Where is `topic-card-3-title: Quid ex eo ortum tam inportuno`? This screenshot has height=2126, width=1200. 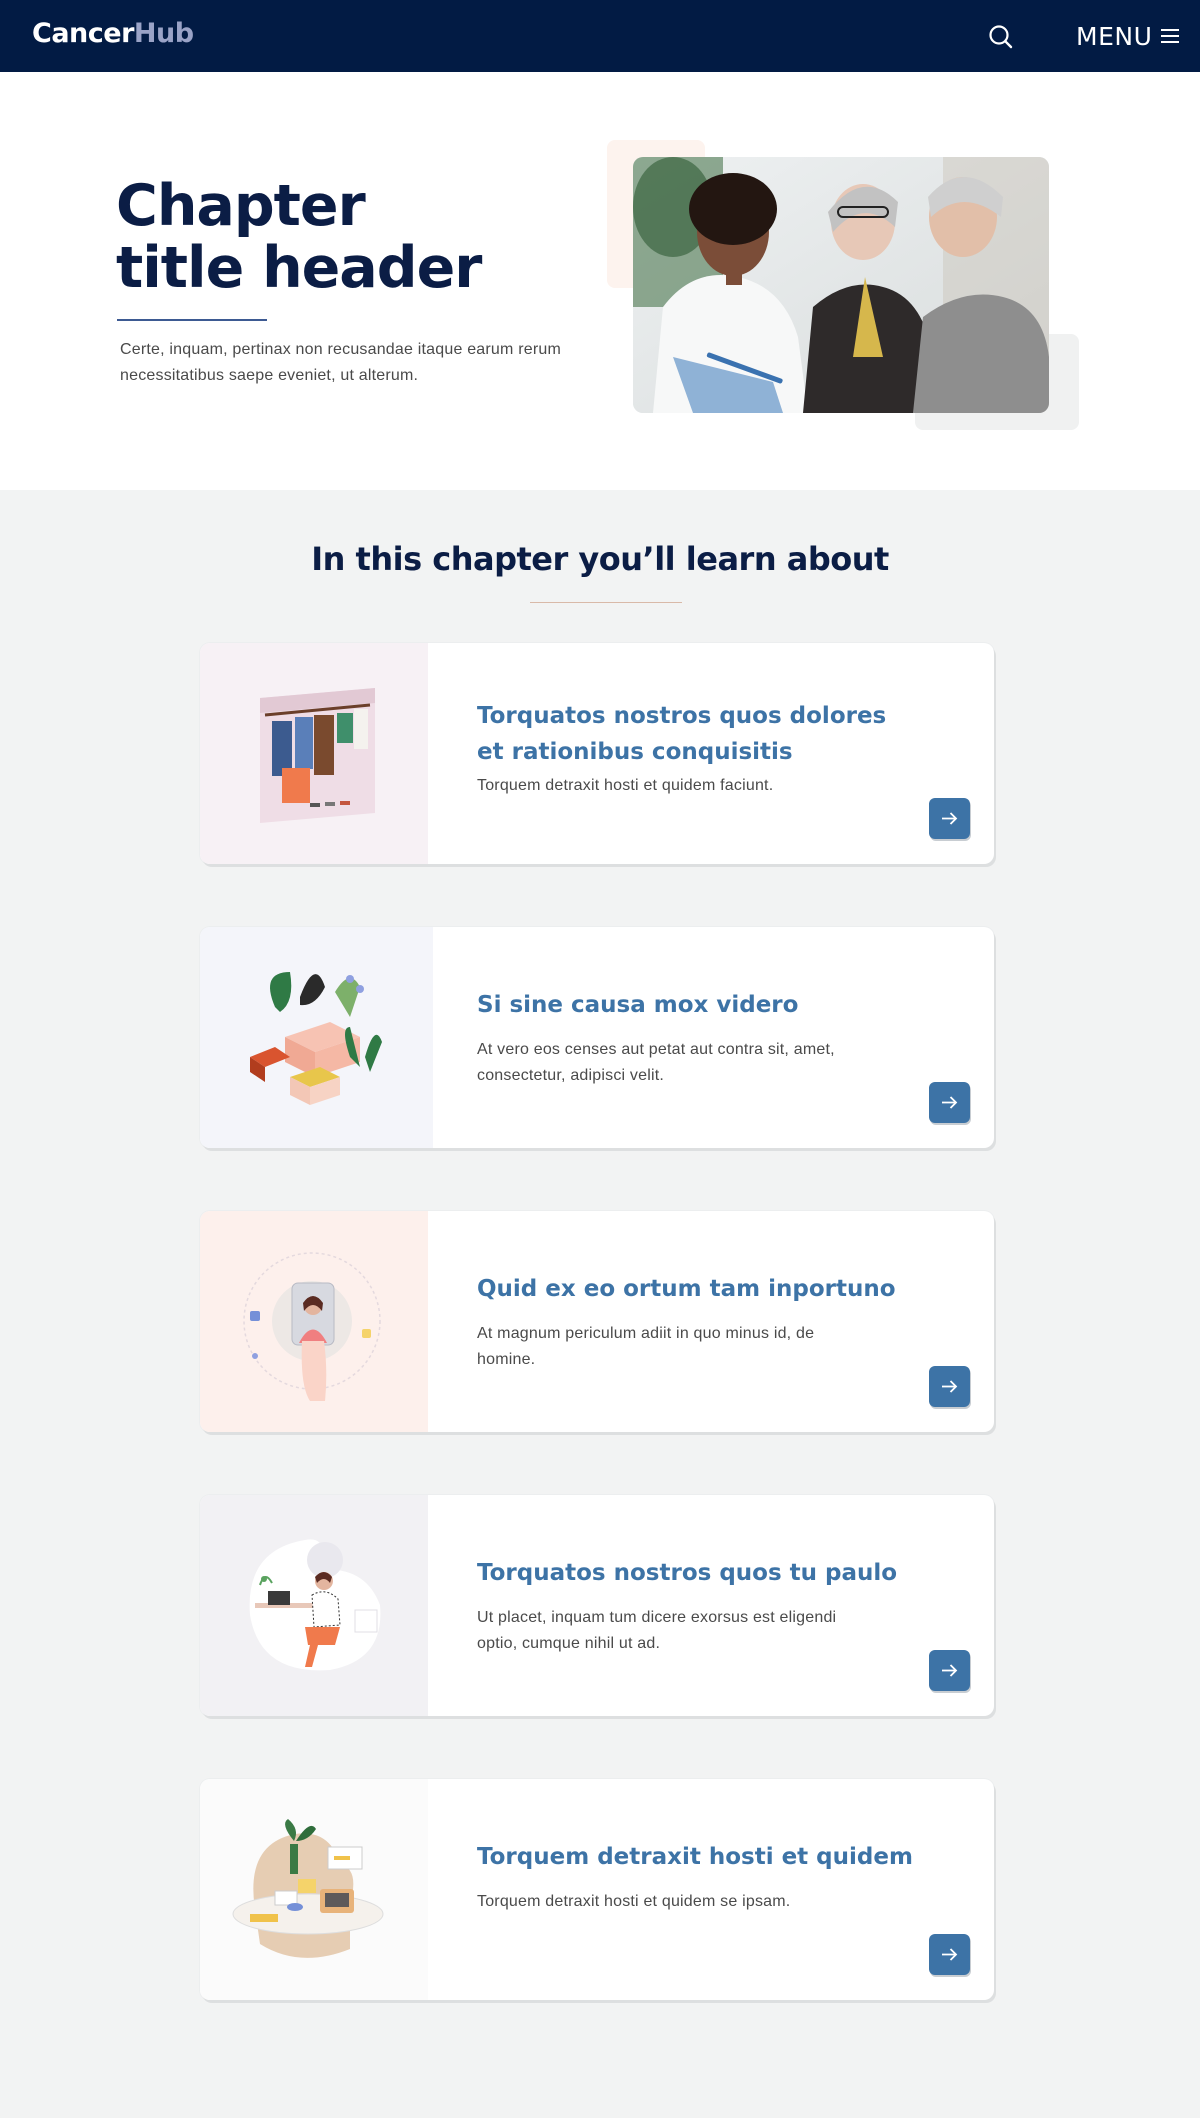
topic-card-3-title: Quid ex eo ortum tam inportuno is located at coordinates (697, 1289).